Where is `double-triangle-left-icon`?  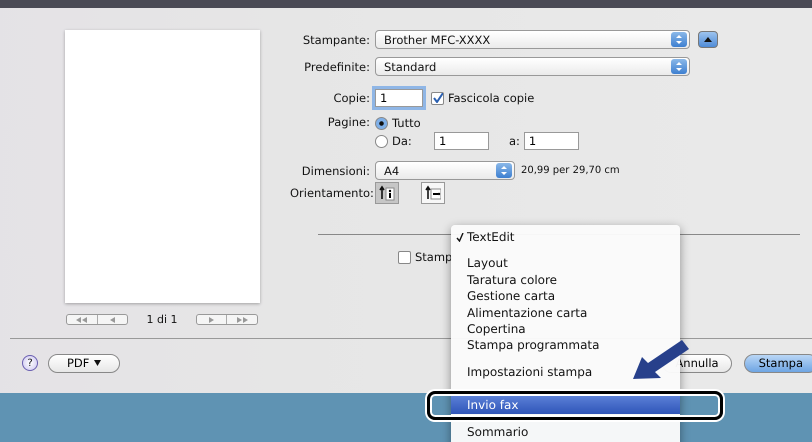 double-triangle-left-icon is located at coordinates (82, 319).